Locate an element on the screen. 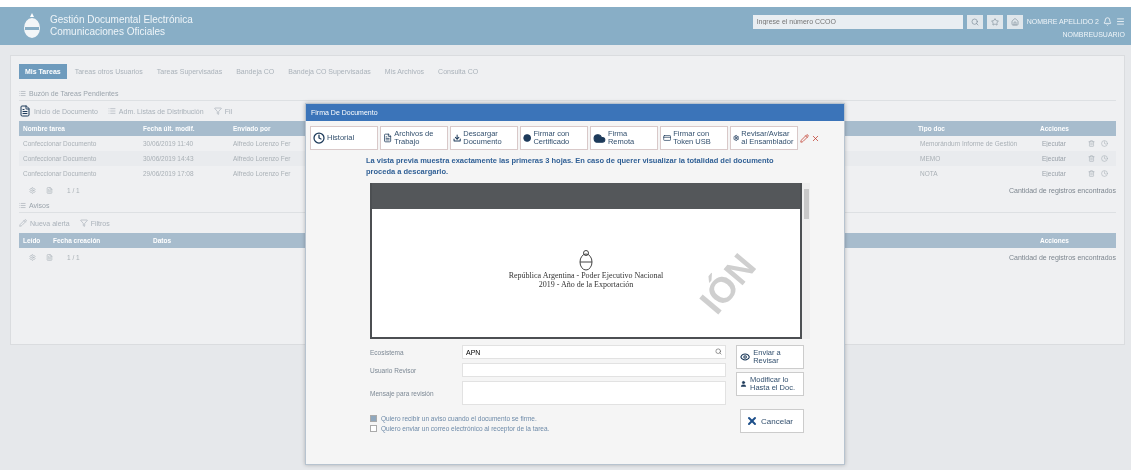  app-subtitle: Comunicaciones Oficiales is located at coordinates (108, 32).